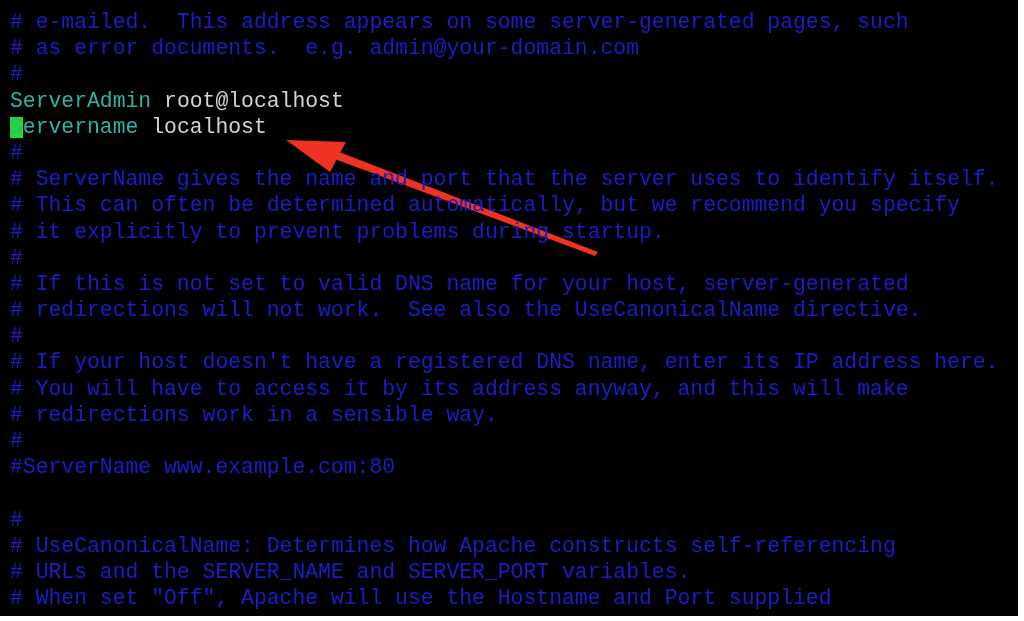 The image size is (1024, 621). What do you see at coordinates (324, 48) in the screenshot?
I see `comment-line: # as error documents. e.g. admin@your-domain.com` at bounding box center [324, 48].